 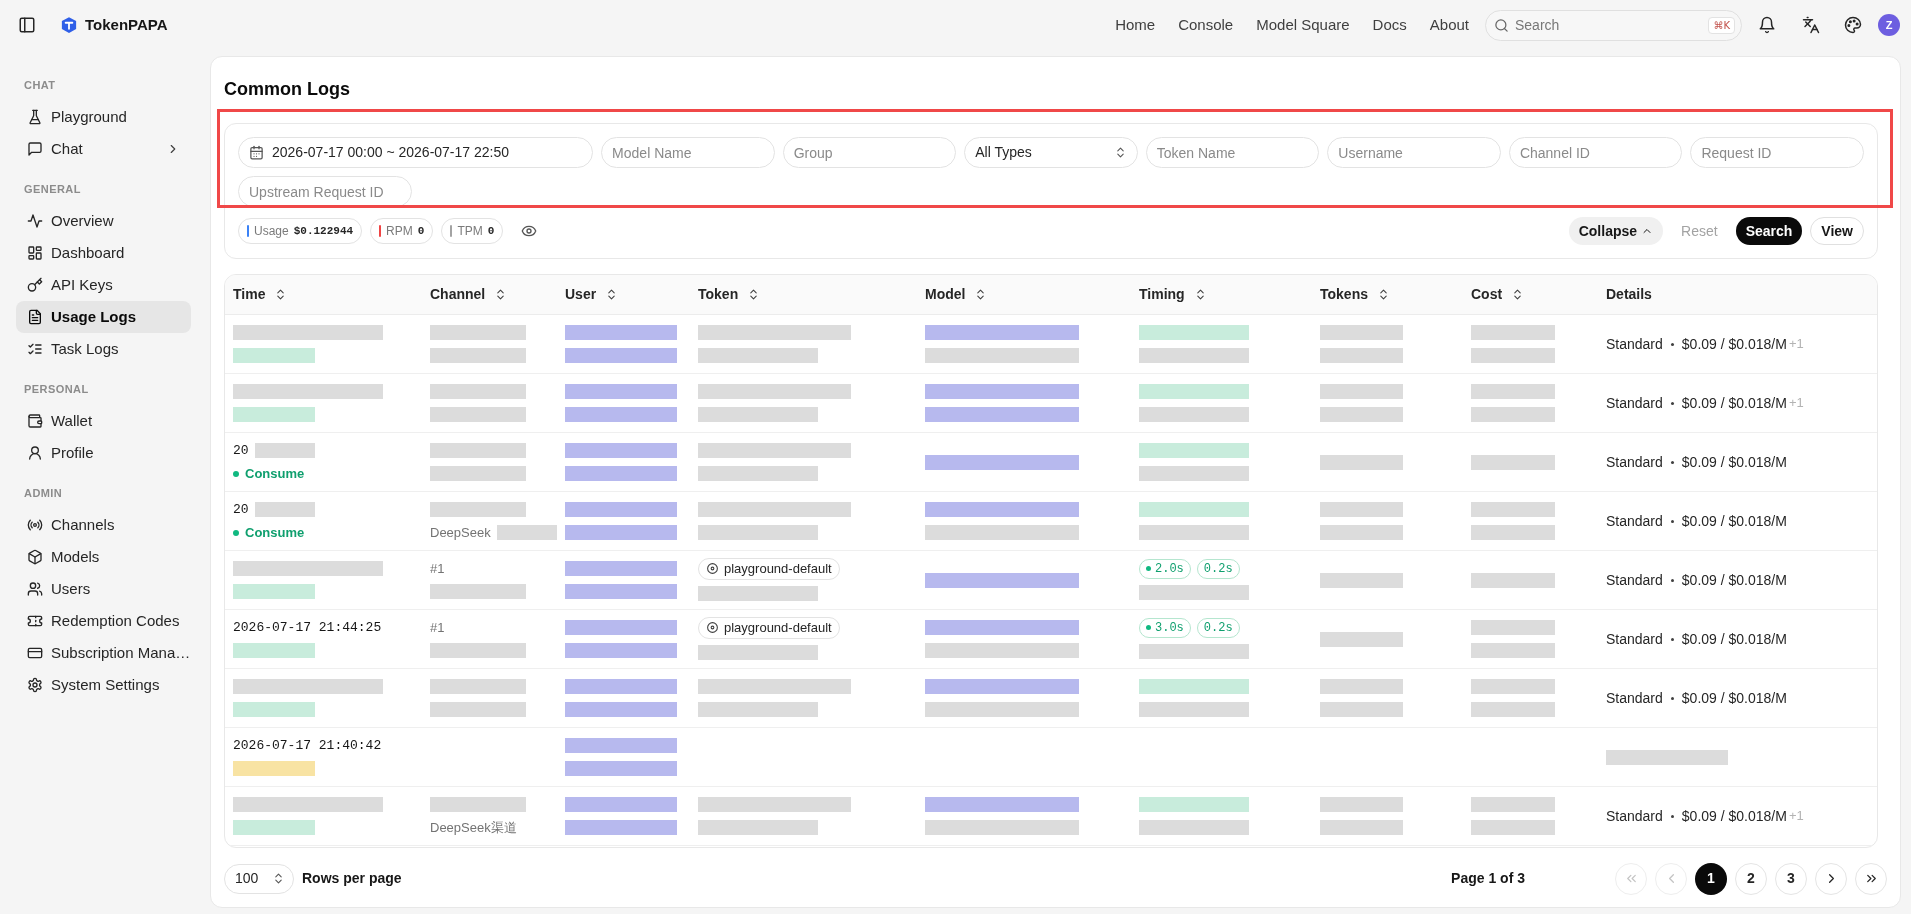 I want to click on column-header: Timing, so click(x=1162, y=294).